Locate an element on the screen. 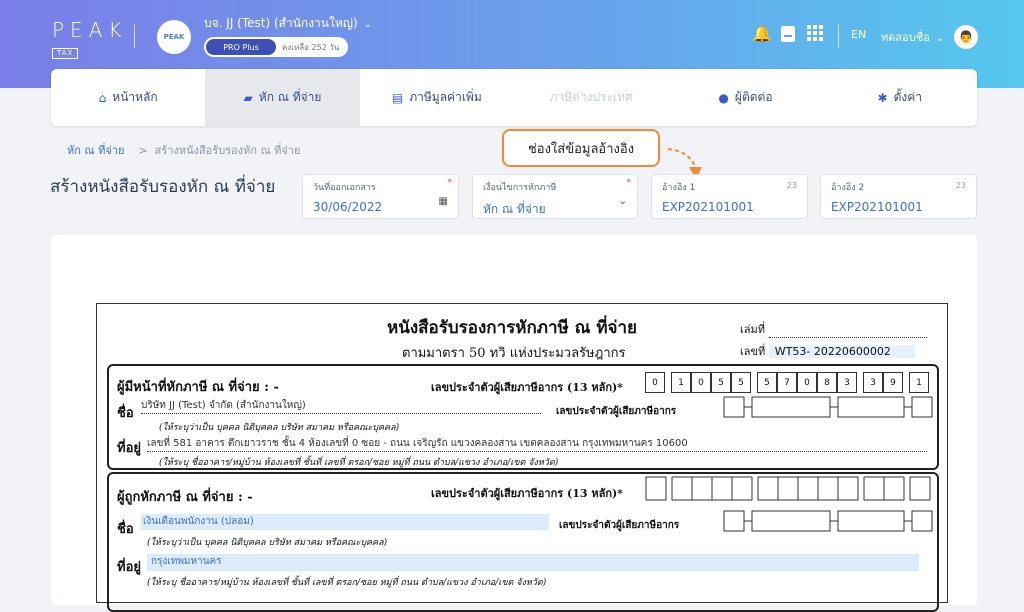 This screenshot has height=612, width=1024. tab-label: ผู้ติดต่อ is located at coordinates (753, 97).